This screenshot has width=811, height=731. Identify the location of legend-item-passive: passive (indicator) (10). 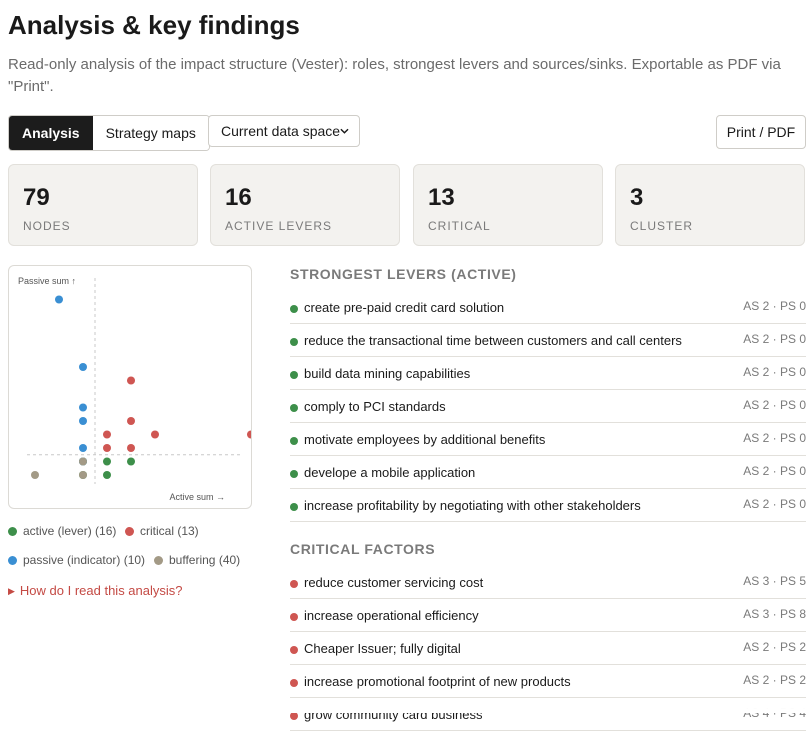
(76, 560).